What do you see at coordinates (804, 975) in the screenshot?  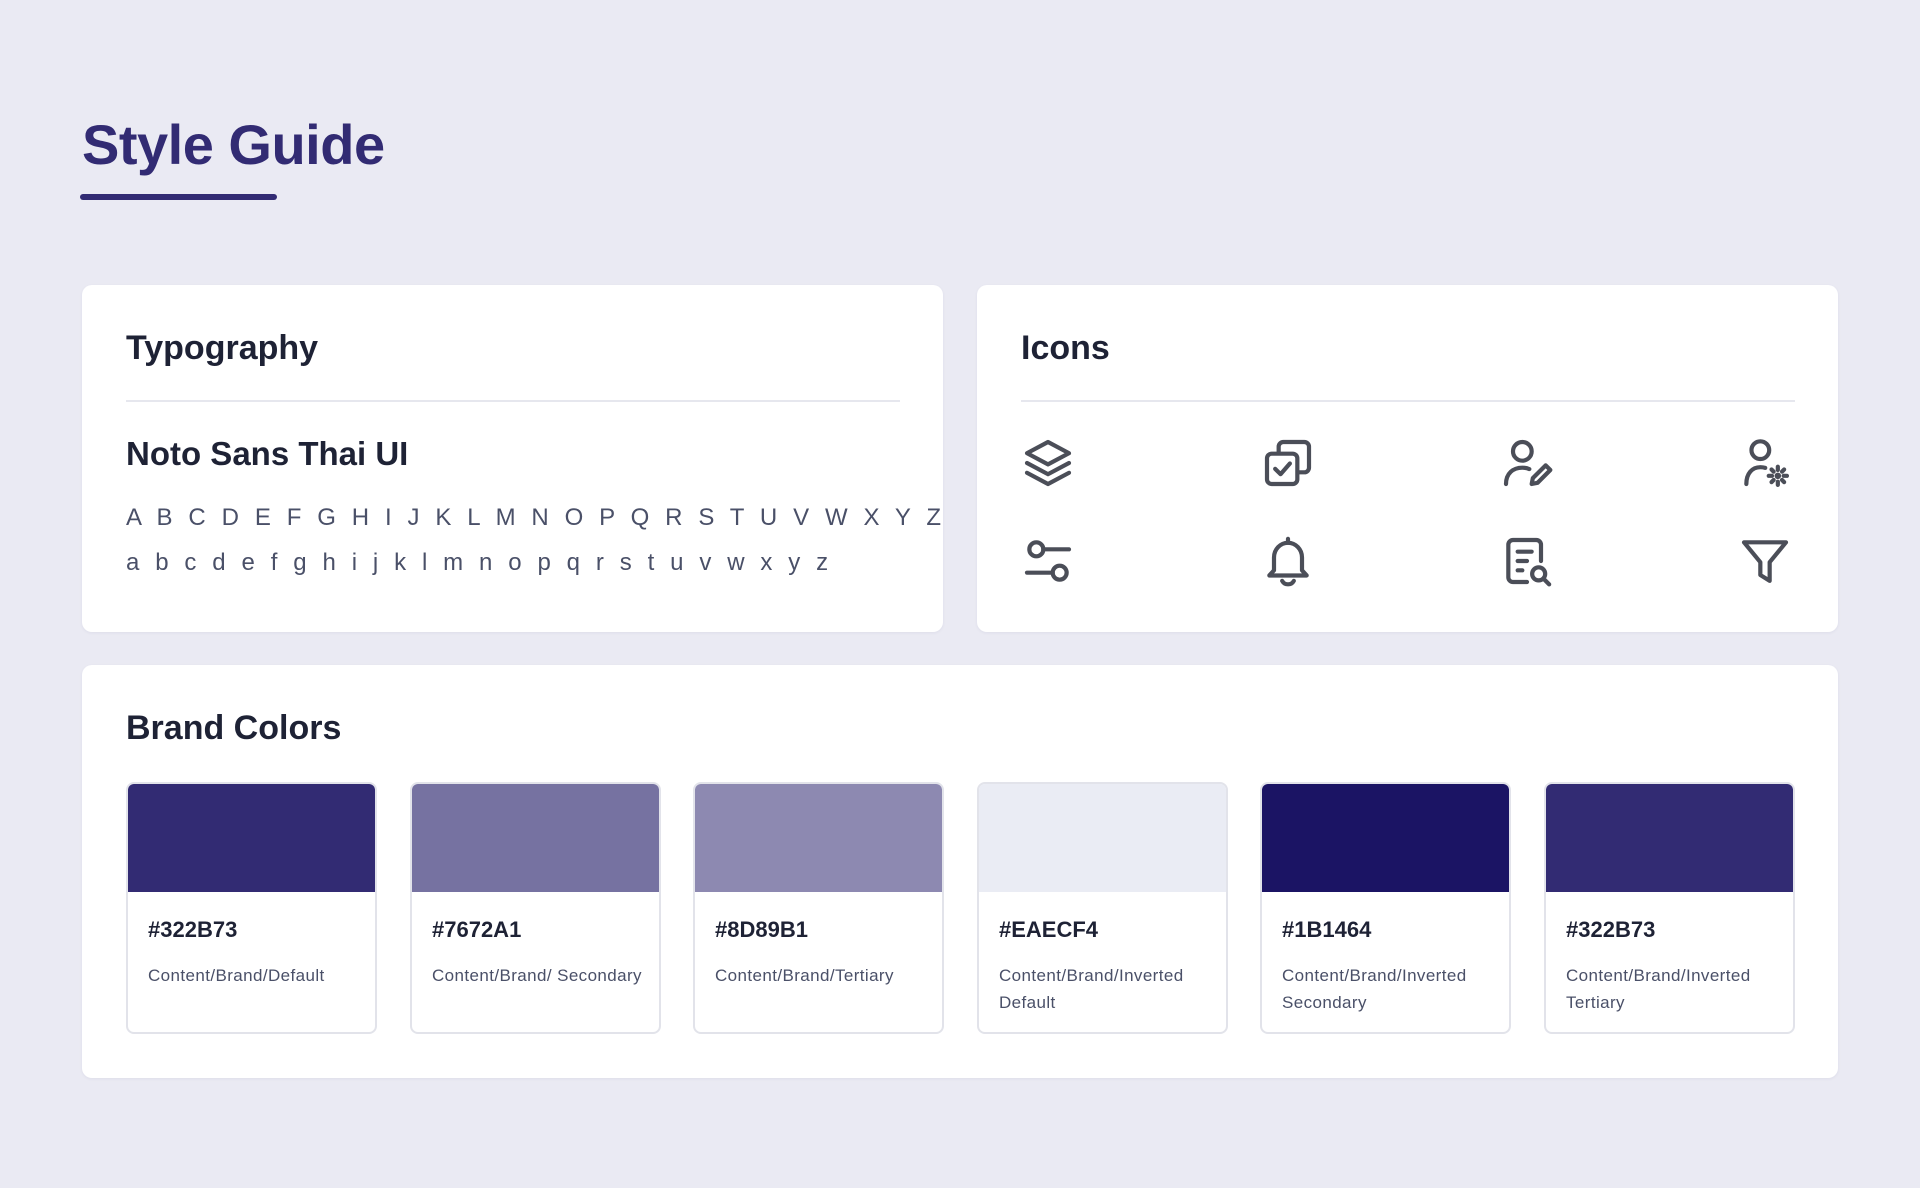 I see `swatch-label: Content/Brand/Tertiary` at bounding box center [804, 975].